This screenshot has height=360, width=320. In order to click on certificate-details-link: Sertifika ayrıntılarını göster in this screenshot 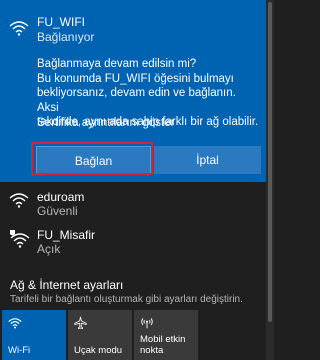, I will do `click(105, 123)`.